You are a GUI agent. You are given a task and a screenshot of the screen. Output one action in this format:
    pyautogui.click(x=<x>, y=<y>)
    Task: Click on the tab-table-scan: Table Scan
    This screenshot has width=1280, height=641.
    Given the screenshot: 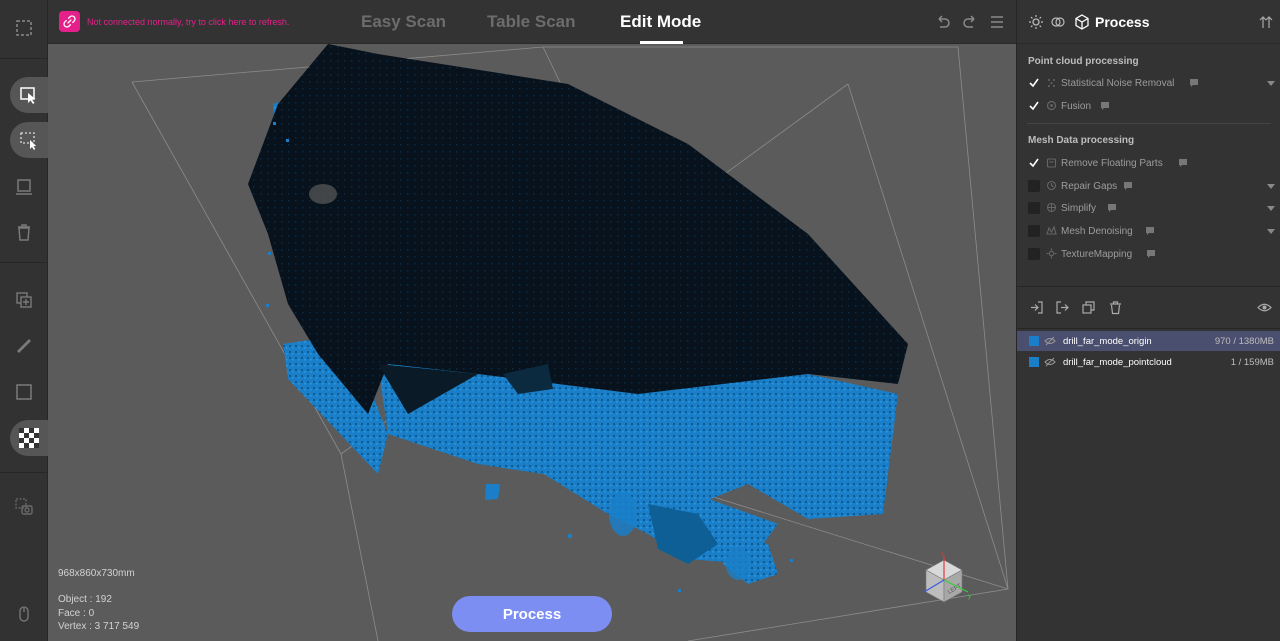 What is the action you would take?
    pyautogui.click(x=531, y=22)
    